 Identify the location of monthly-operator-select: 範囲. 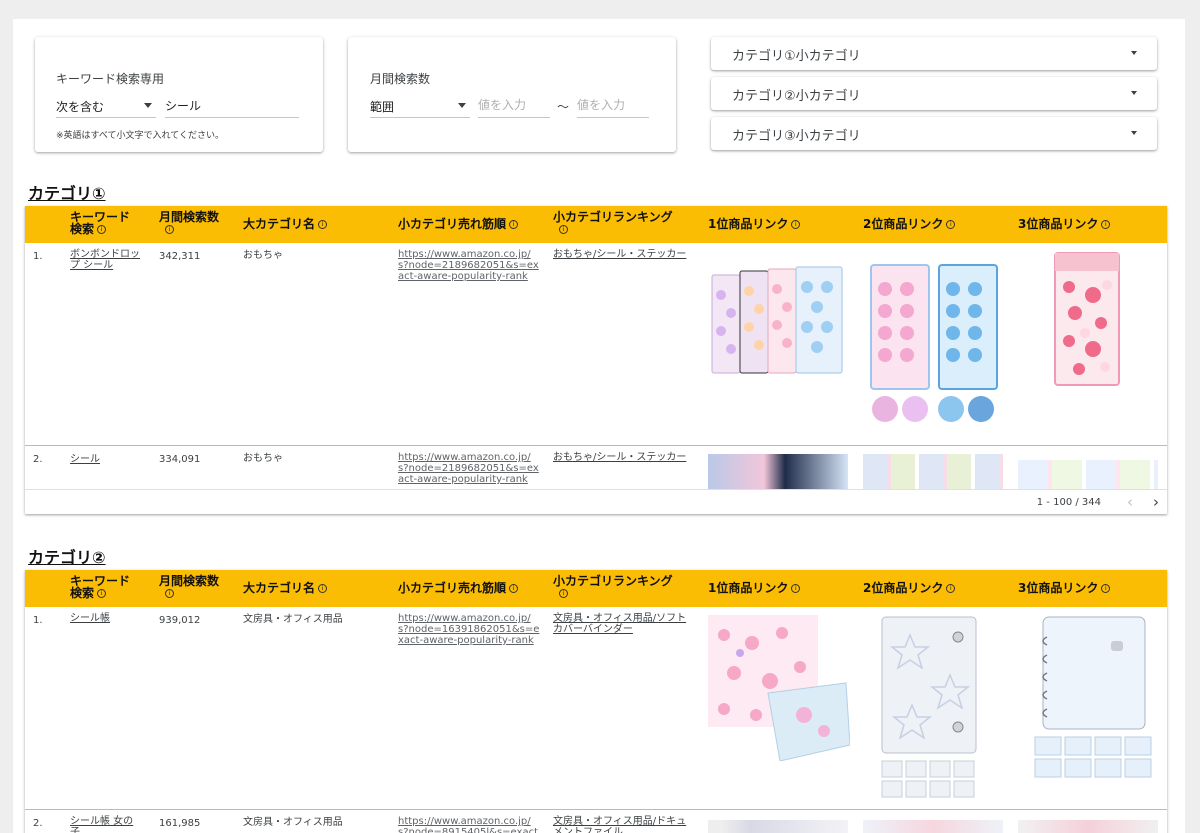
(420, 106).